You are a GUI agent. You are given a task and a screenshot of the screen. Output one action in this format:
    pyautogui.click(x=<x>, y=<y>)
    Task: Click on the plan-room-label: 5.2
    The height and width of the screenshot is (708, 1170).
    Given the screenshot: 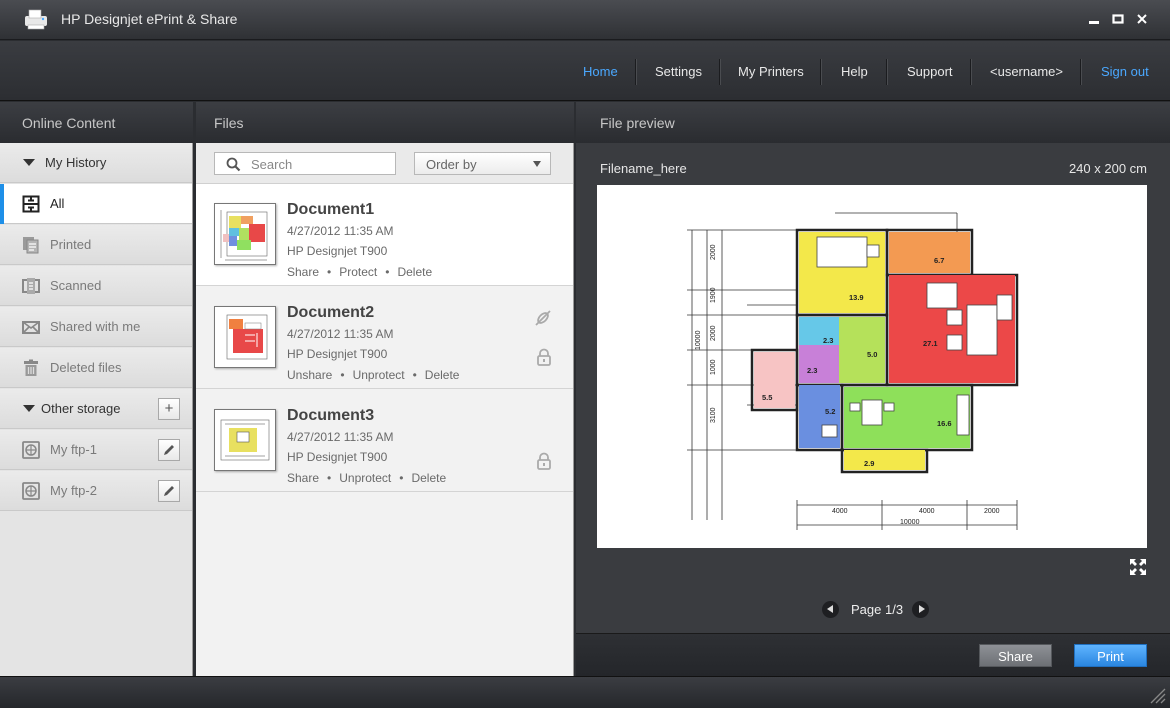 What is the action you would take?
    pyautogui.click(x=830, y=411)
    